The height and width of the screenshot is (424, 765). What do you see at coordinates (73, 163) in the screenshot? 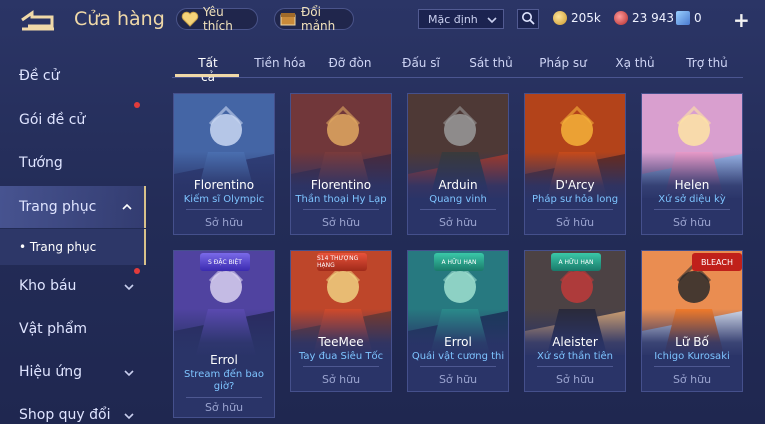
I see `sidebar-item-heroes: Tướng` at bounding box center [73, 163].